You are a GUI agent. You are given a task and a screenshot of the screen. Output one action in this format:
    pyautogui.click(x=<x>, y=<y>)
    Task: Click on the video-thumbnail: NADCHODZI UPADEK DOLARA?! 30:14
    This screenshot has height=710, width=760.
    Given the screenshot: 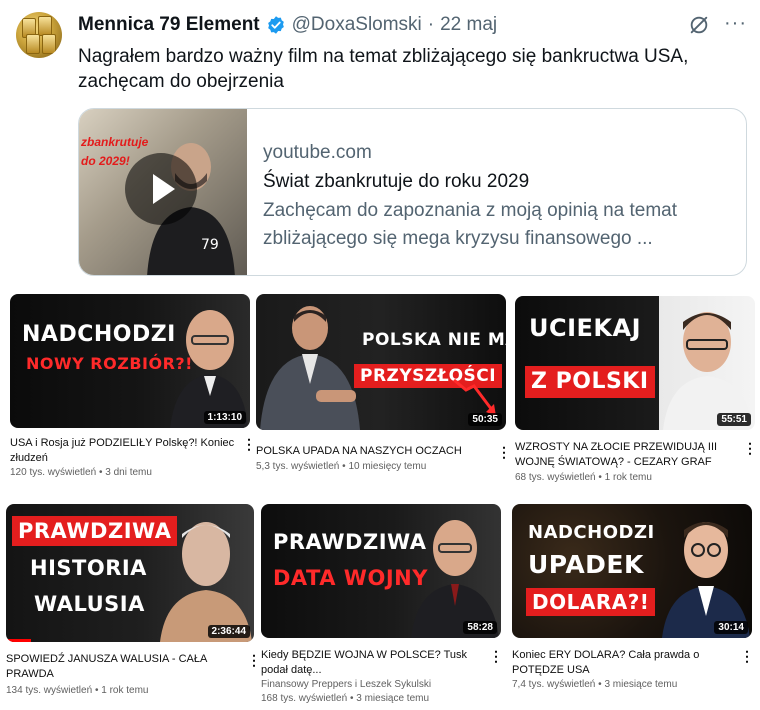 What is the action you would take?
    pyautogui.click(x=632, y=571)
    